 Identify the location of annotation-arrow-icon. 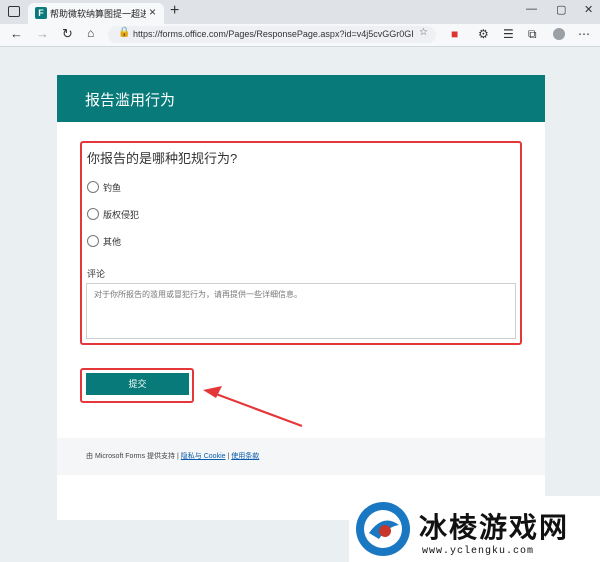
(253, 407).